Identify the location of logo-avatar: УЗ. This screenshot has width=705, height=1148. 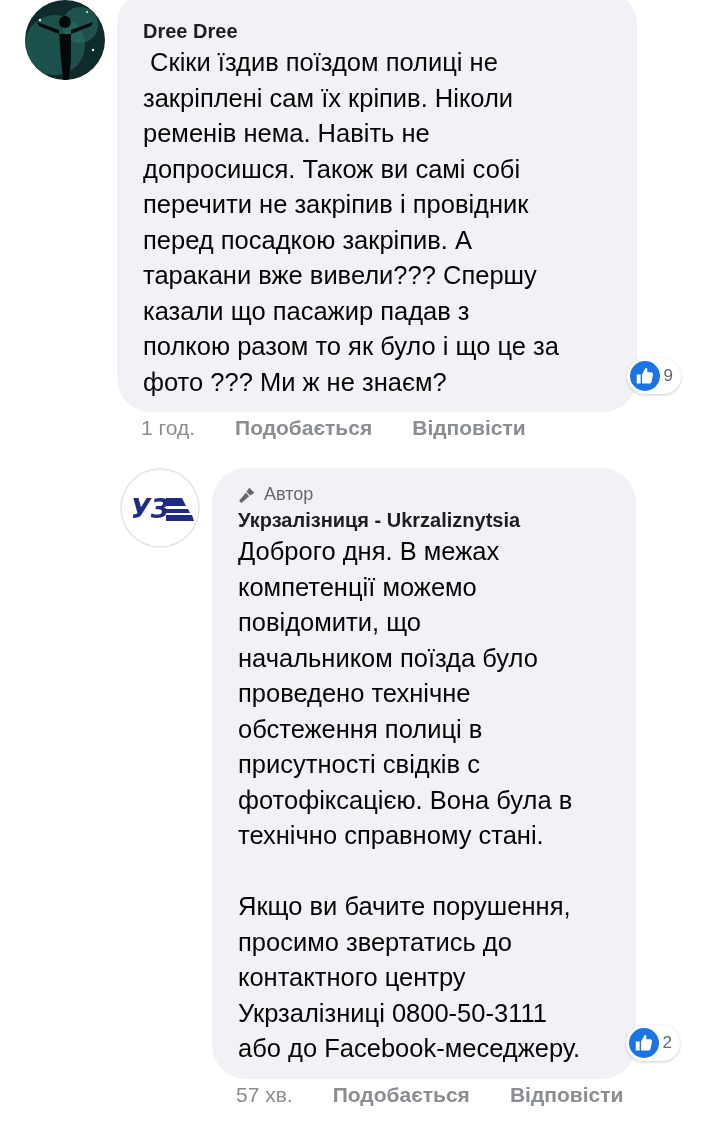
(160, 508).